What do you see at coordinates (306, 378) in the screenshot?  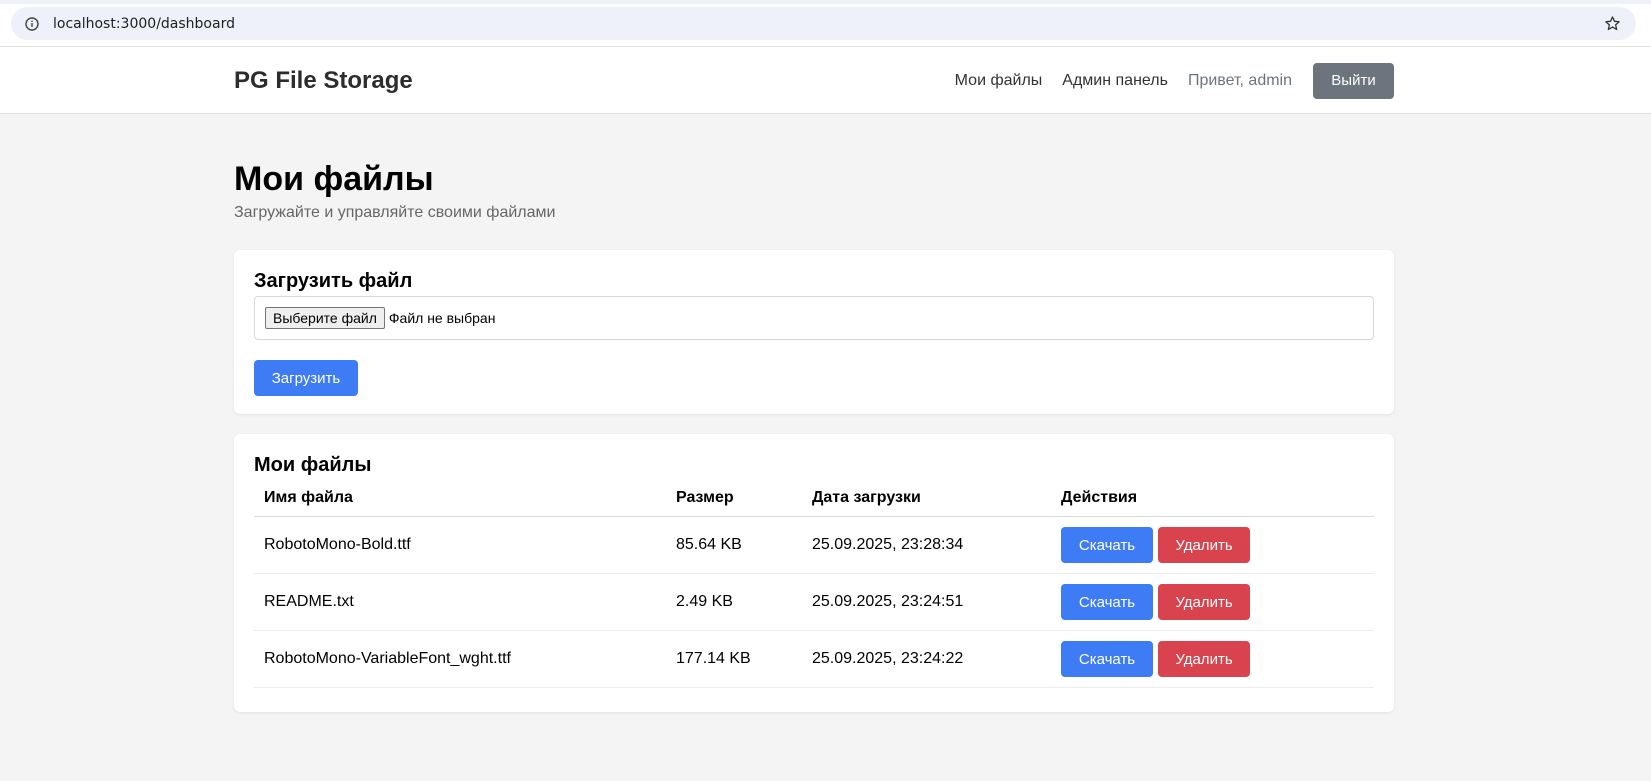 I see `upload-button: Загрузить` at bounding box center [306, 378].